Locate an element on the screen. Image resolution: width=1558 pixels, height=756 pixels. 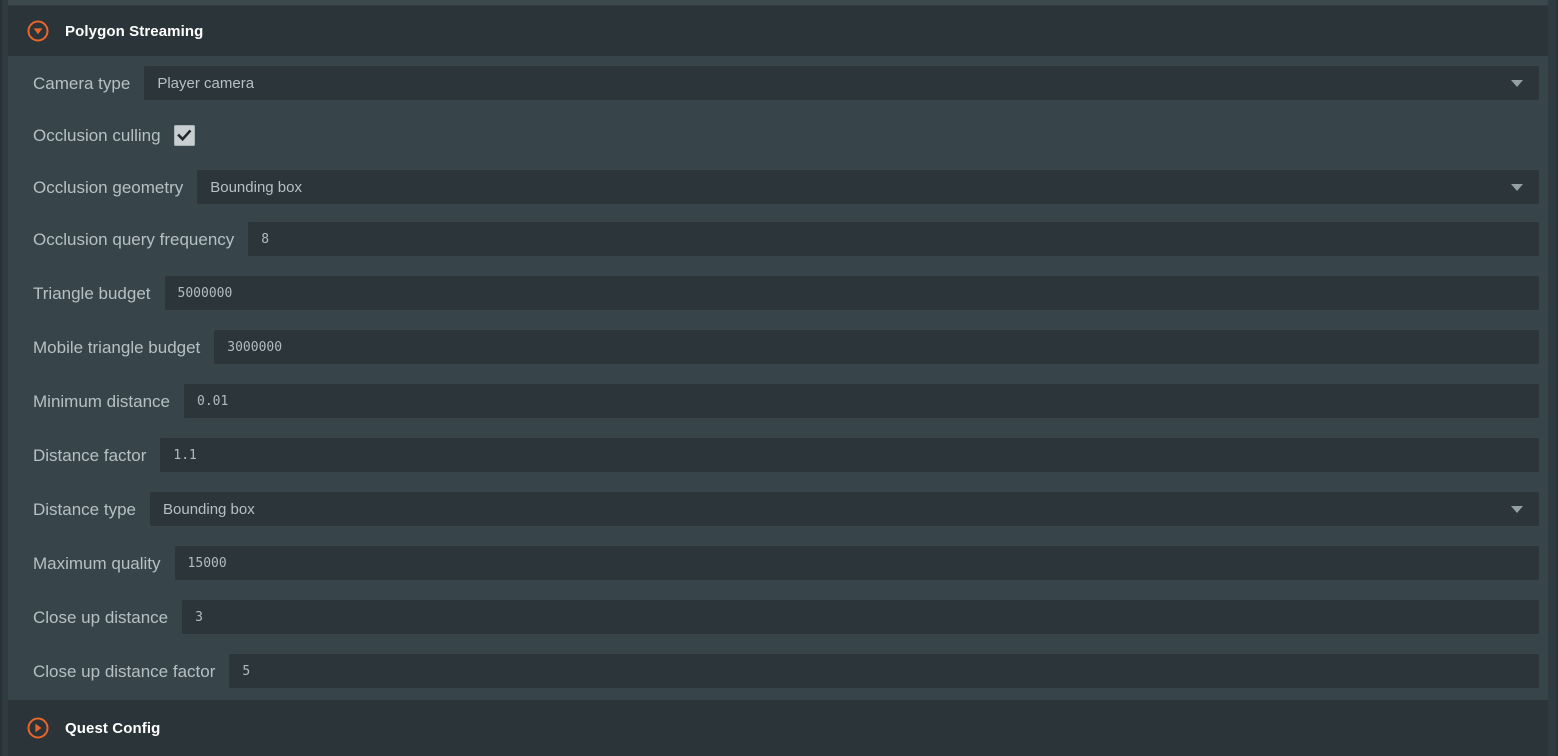
property-row-mobile-triangle-budget: Mobile triangle budget 3000000 is located at coordinates (782, 347).